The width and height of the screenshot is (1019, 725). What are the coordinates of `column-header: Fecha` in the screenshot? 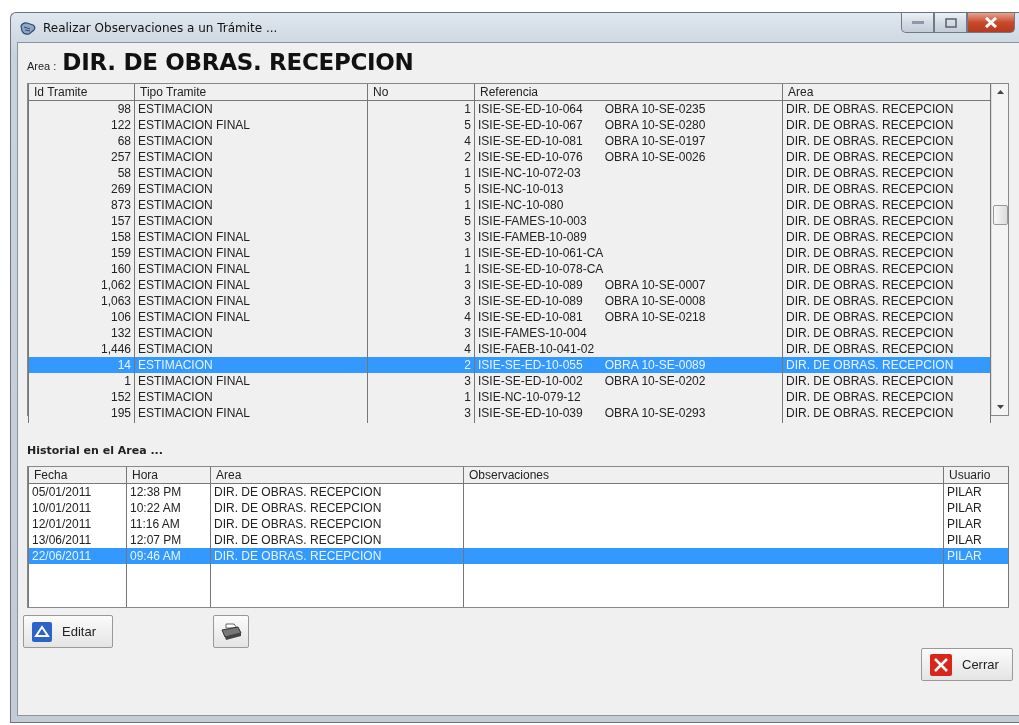 It's located at (77, 475).